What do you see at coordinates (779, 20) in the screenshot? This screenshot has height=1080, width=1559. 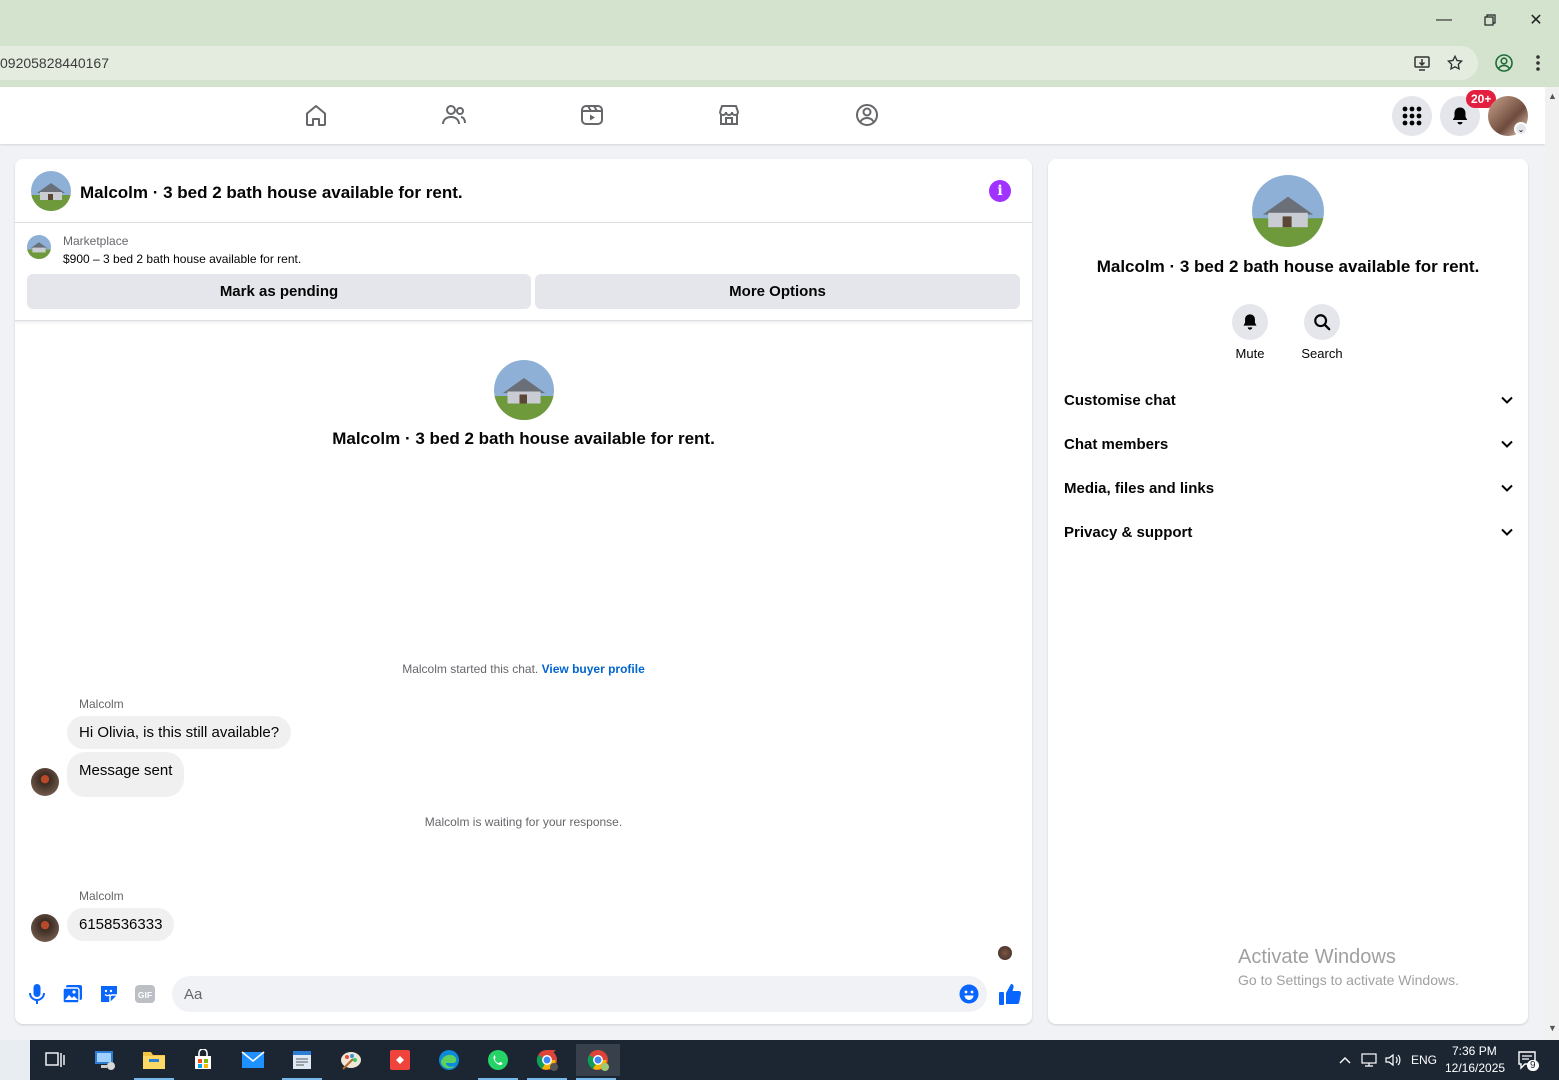 I see `browser-titlebar: — ✕` at bounding box center [779, 20].